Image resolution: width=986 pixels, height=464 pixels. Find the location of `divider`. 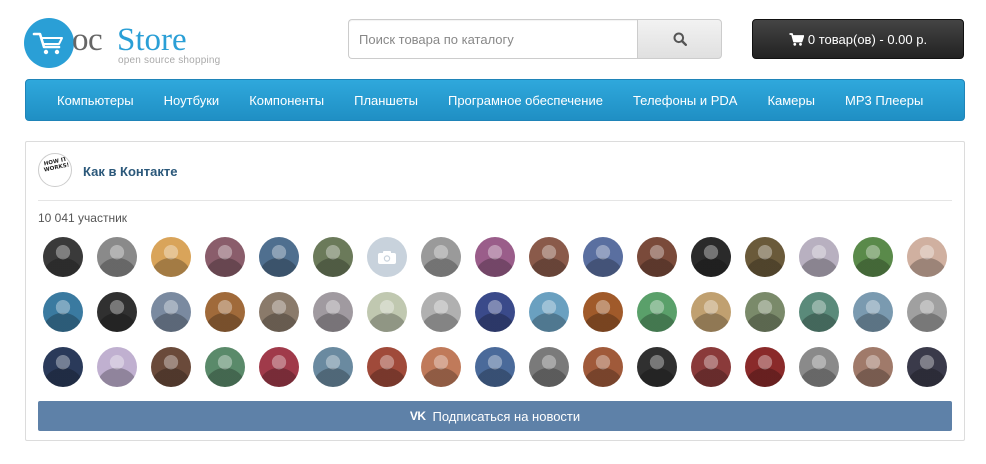

divider is located at coordinates (495, 200).